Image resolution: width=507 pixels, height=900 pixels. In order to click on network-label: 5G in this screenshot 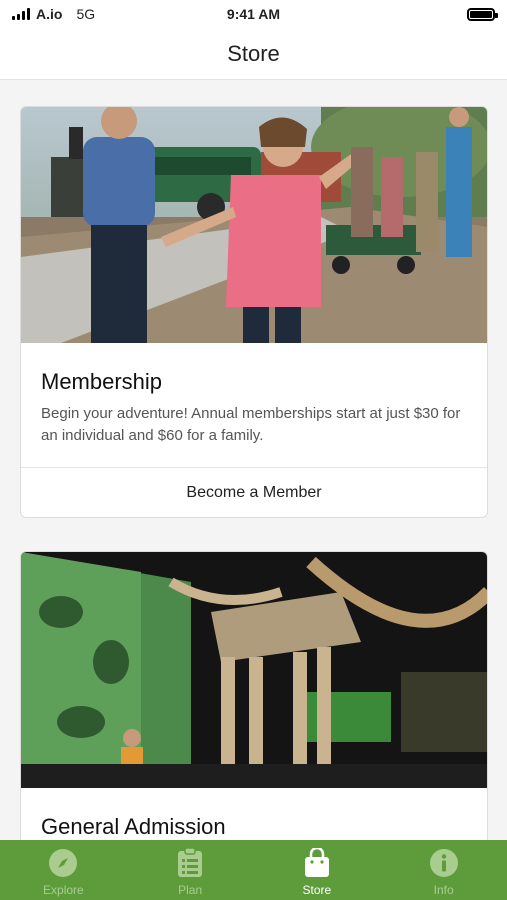, I will do `click(86, 14)`.